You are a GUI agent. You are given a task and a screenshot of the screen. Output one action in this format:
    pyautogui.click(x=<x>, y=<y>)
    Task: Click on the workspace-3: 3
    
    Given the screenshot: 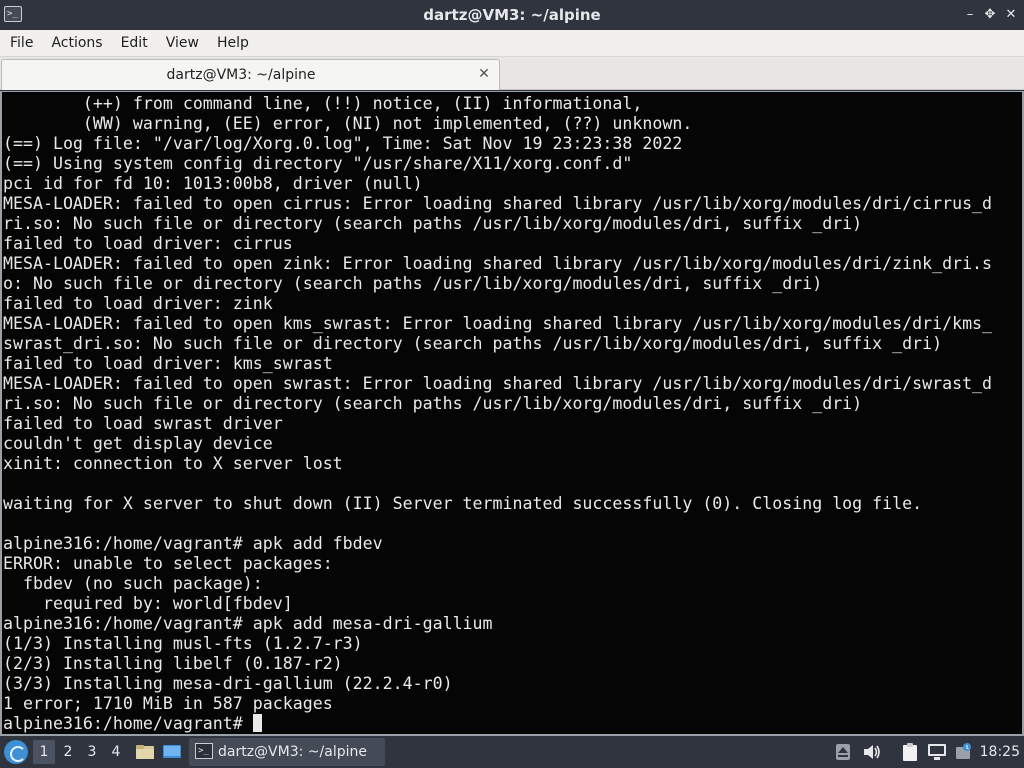 What is the action you would take?
    pyautogui.click(x=92, y=752)
    